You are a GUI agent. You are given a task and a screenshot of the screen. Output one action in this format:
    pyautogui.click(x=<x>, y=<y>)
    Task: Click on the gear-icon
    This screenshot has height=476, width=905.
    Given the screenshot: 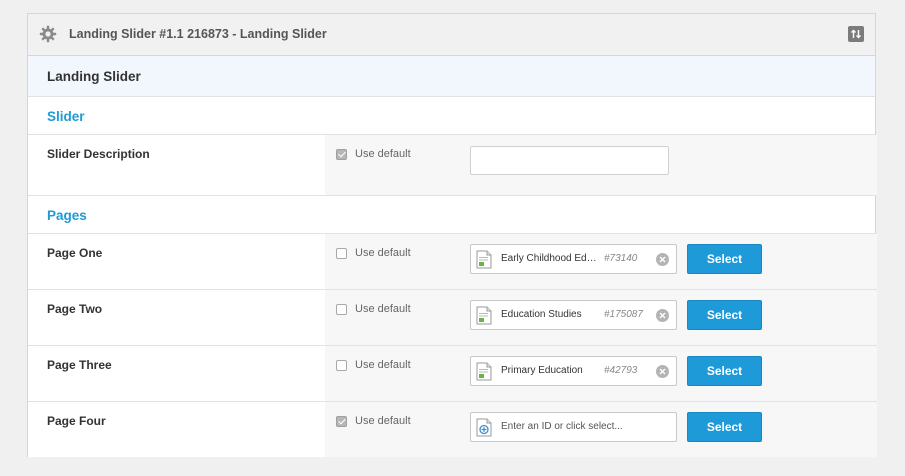 What is the action you would take?
    pyautogui.click(x=48, y=34)
    